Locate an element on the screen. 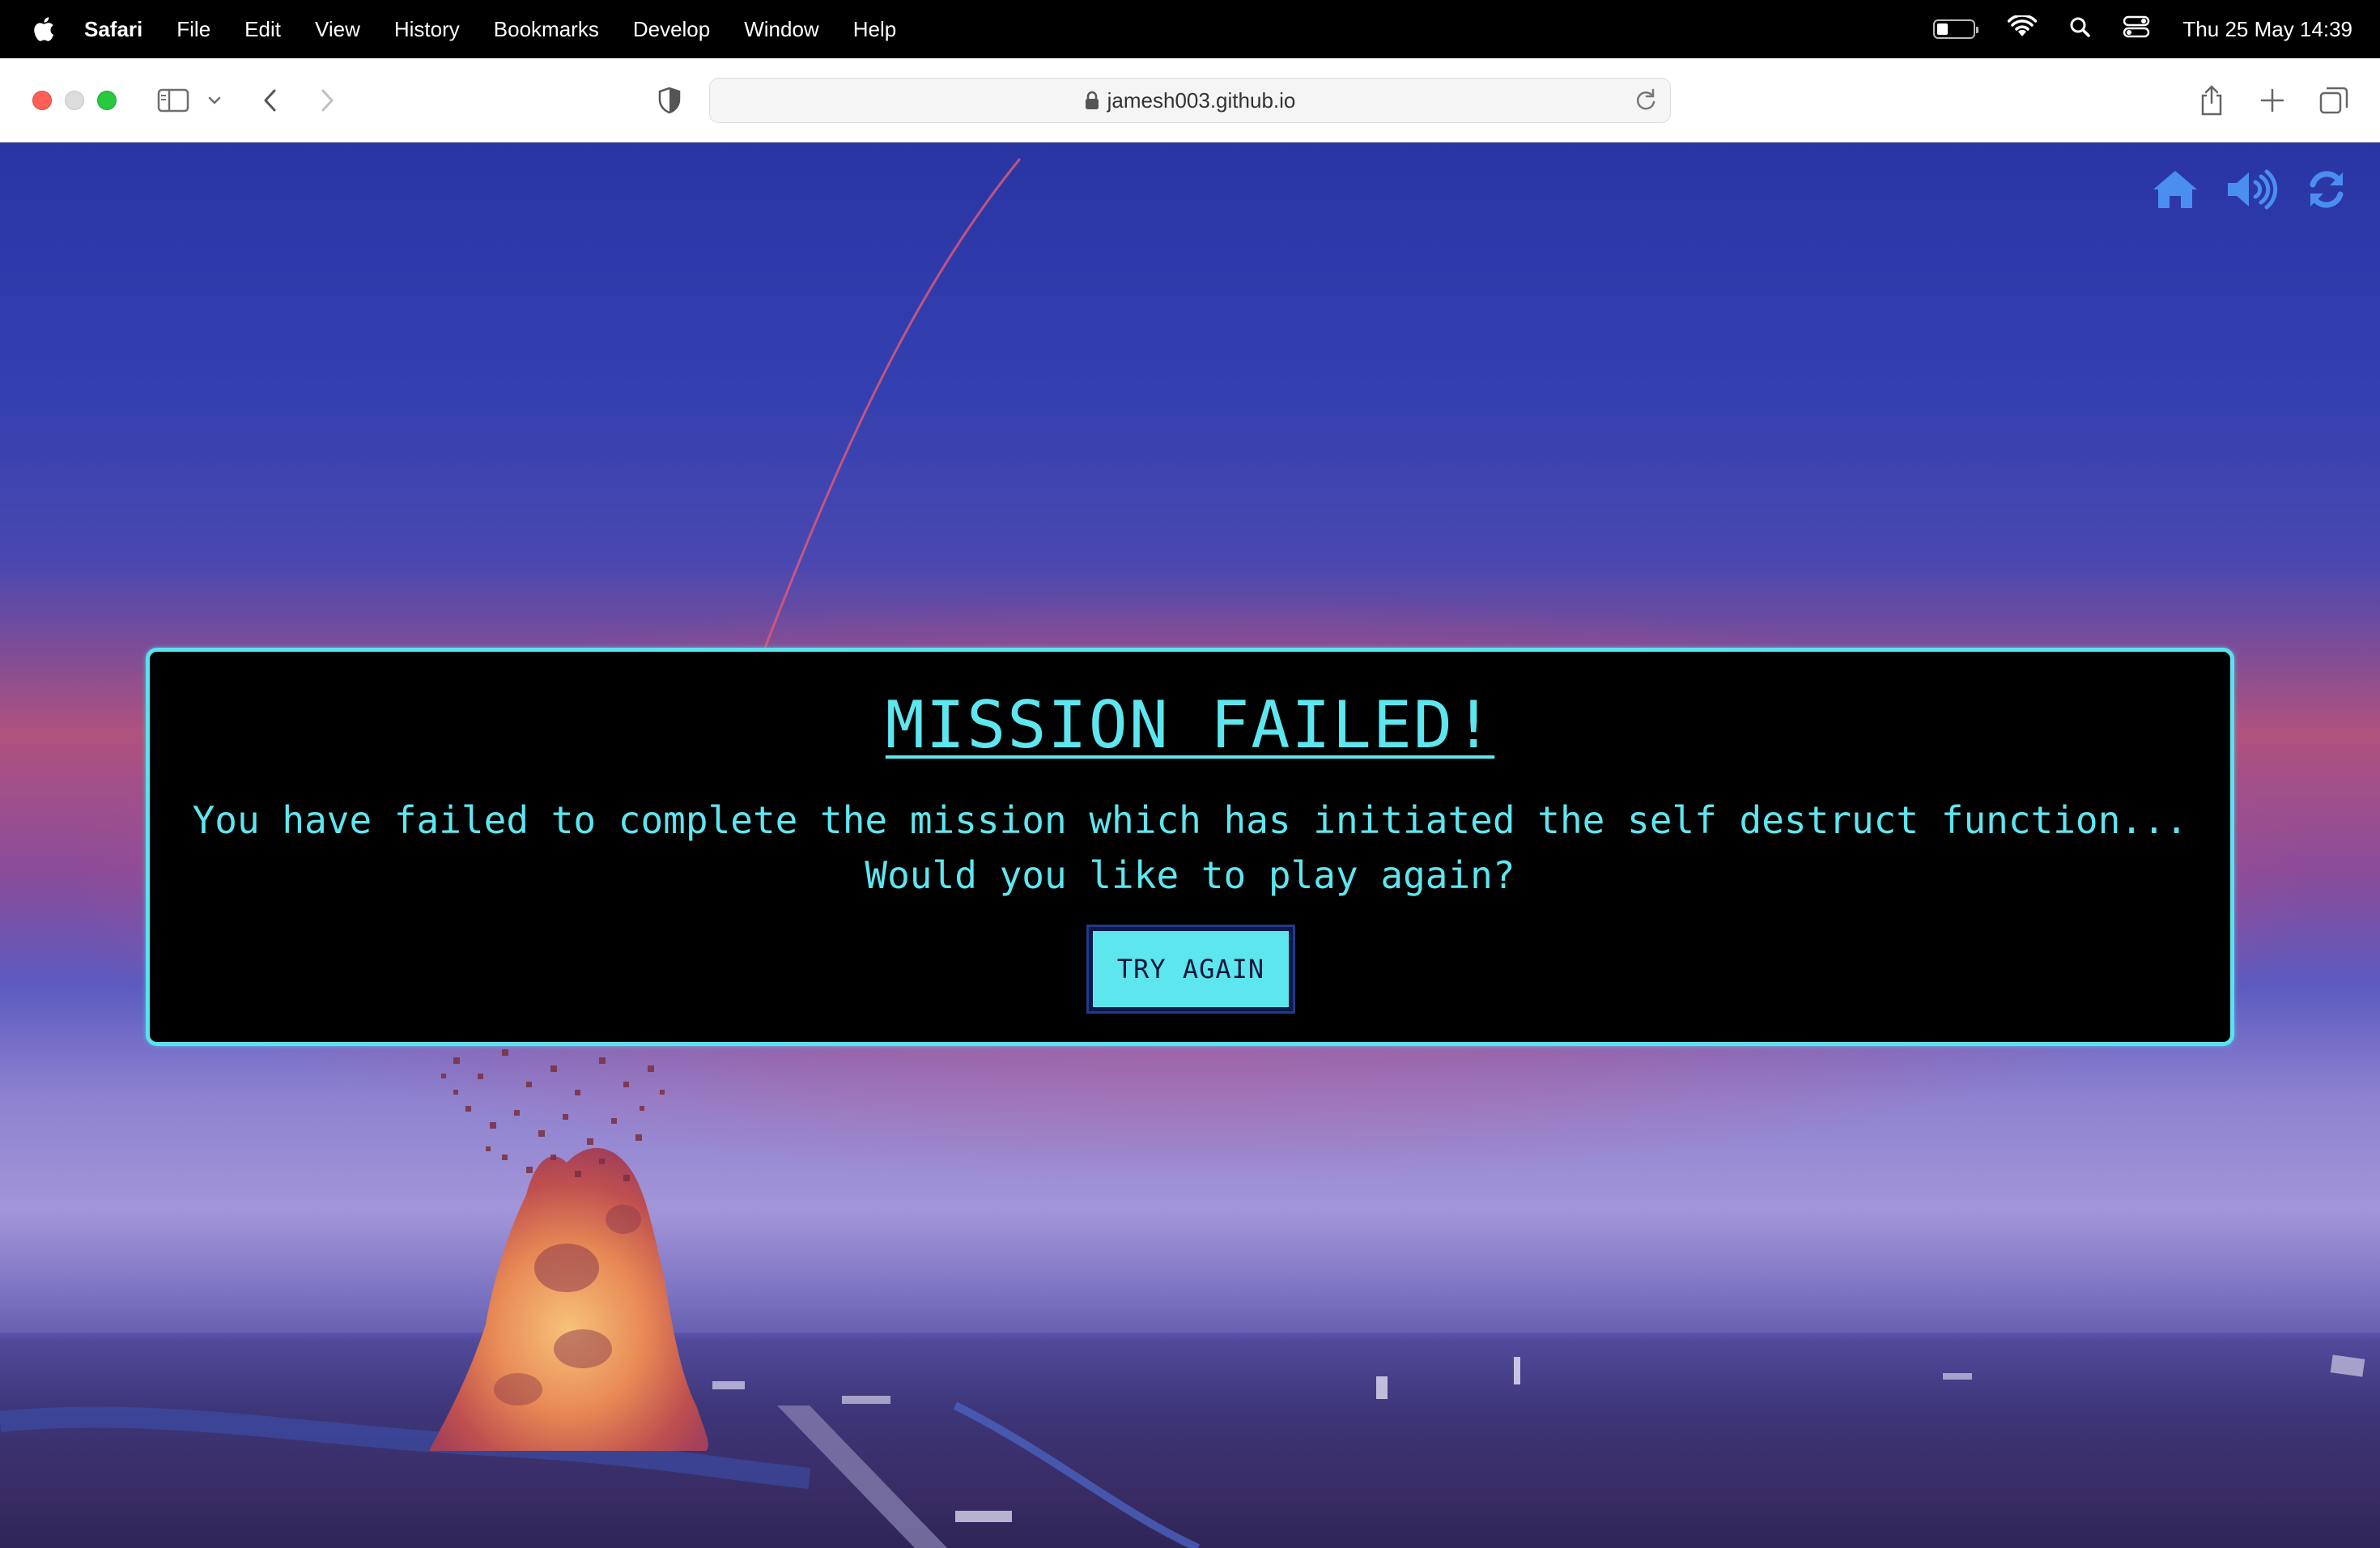 This screenshot has height=1548, width=2380. menu-app-safari: Safari is located at coordinates (113, 29).